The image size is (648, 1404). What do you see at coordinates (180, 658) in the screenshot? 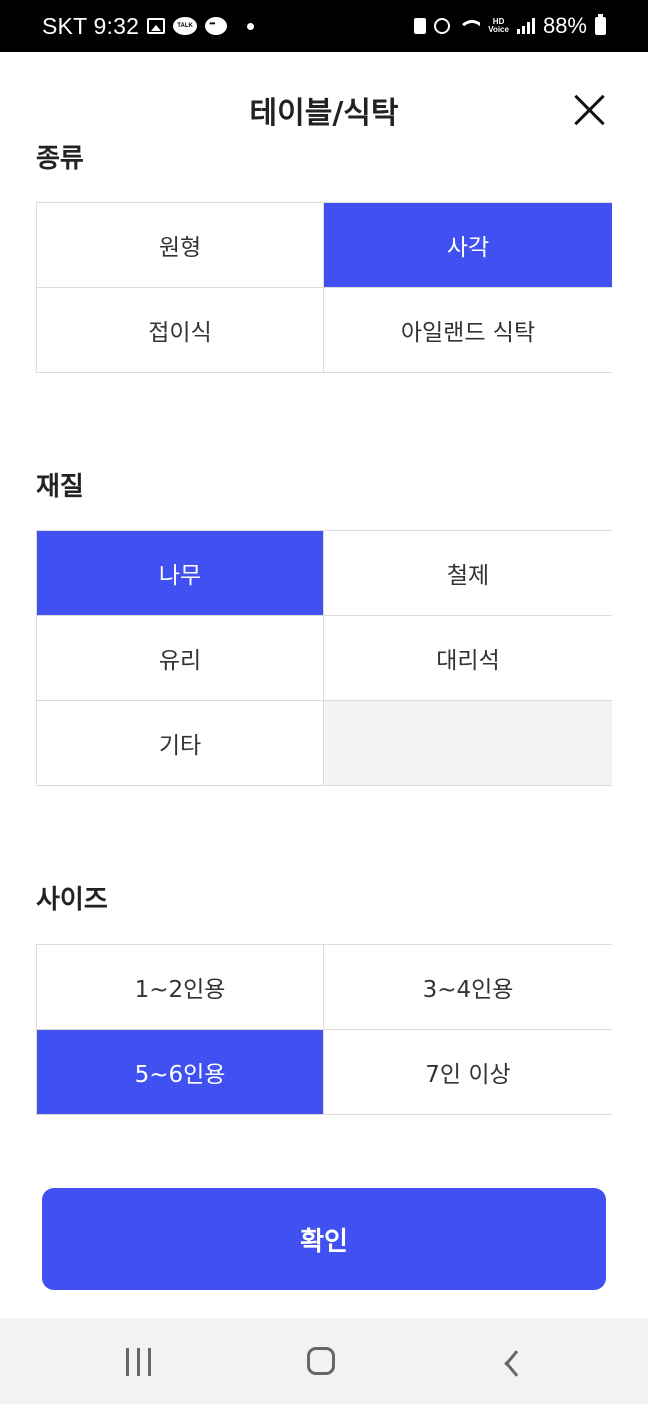
I see `option-material-glass: 유리` at bounding box center [180, 658].